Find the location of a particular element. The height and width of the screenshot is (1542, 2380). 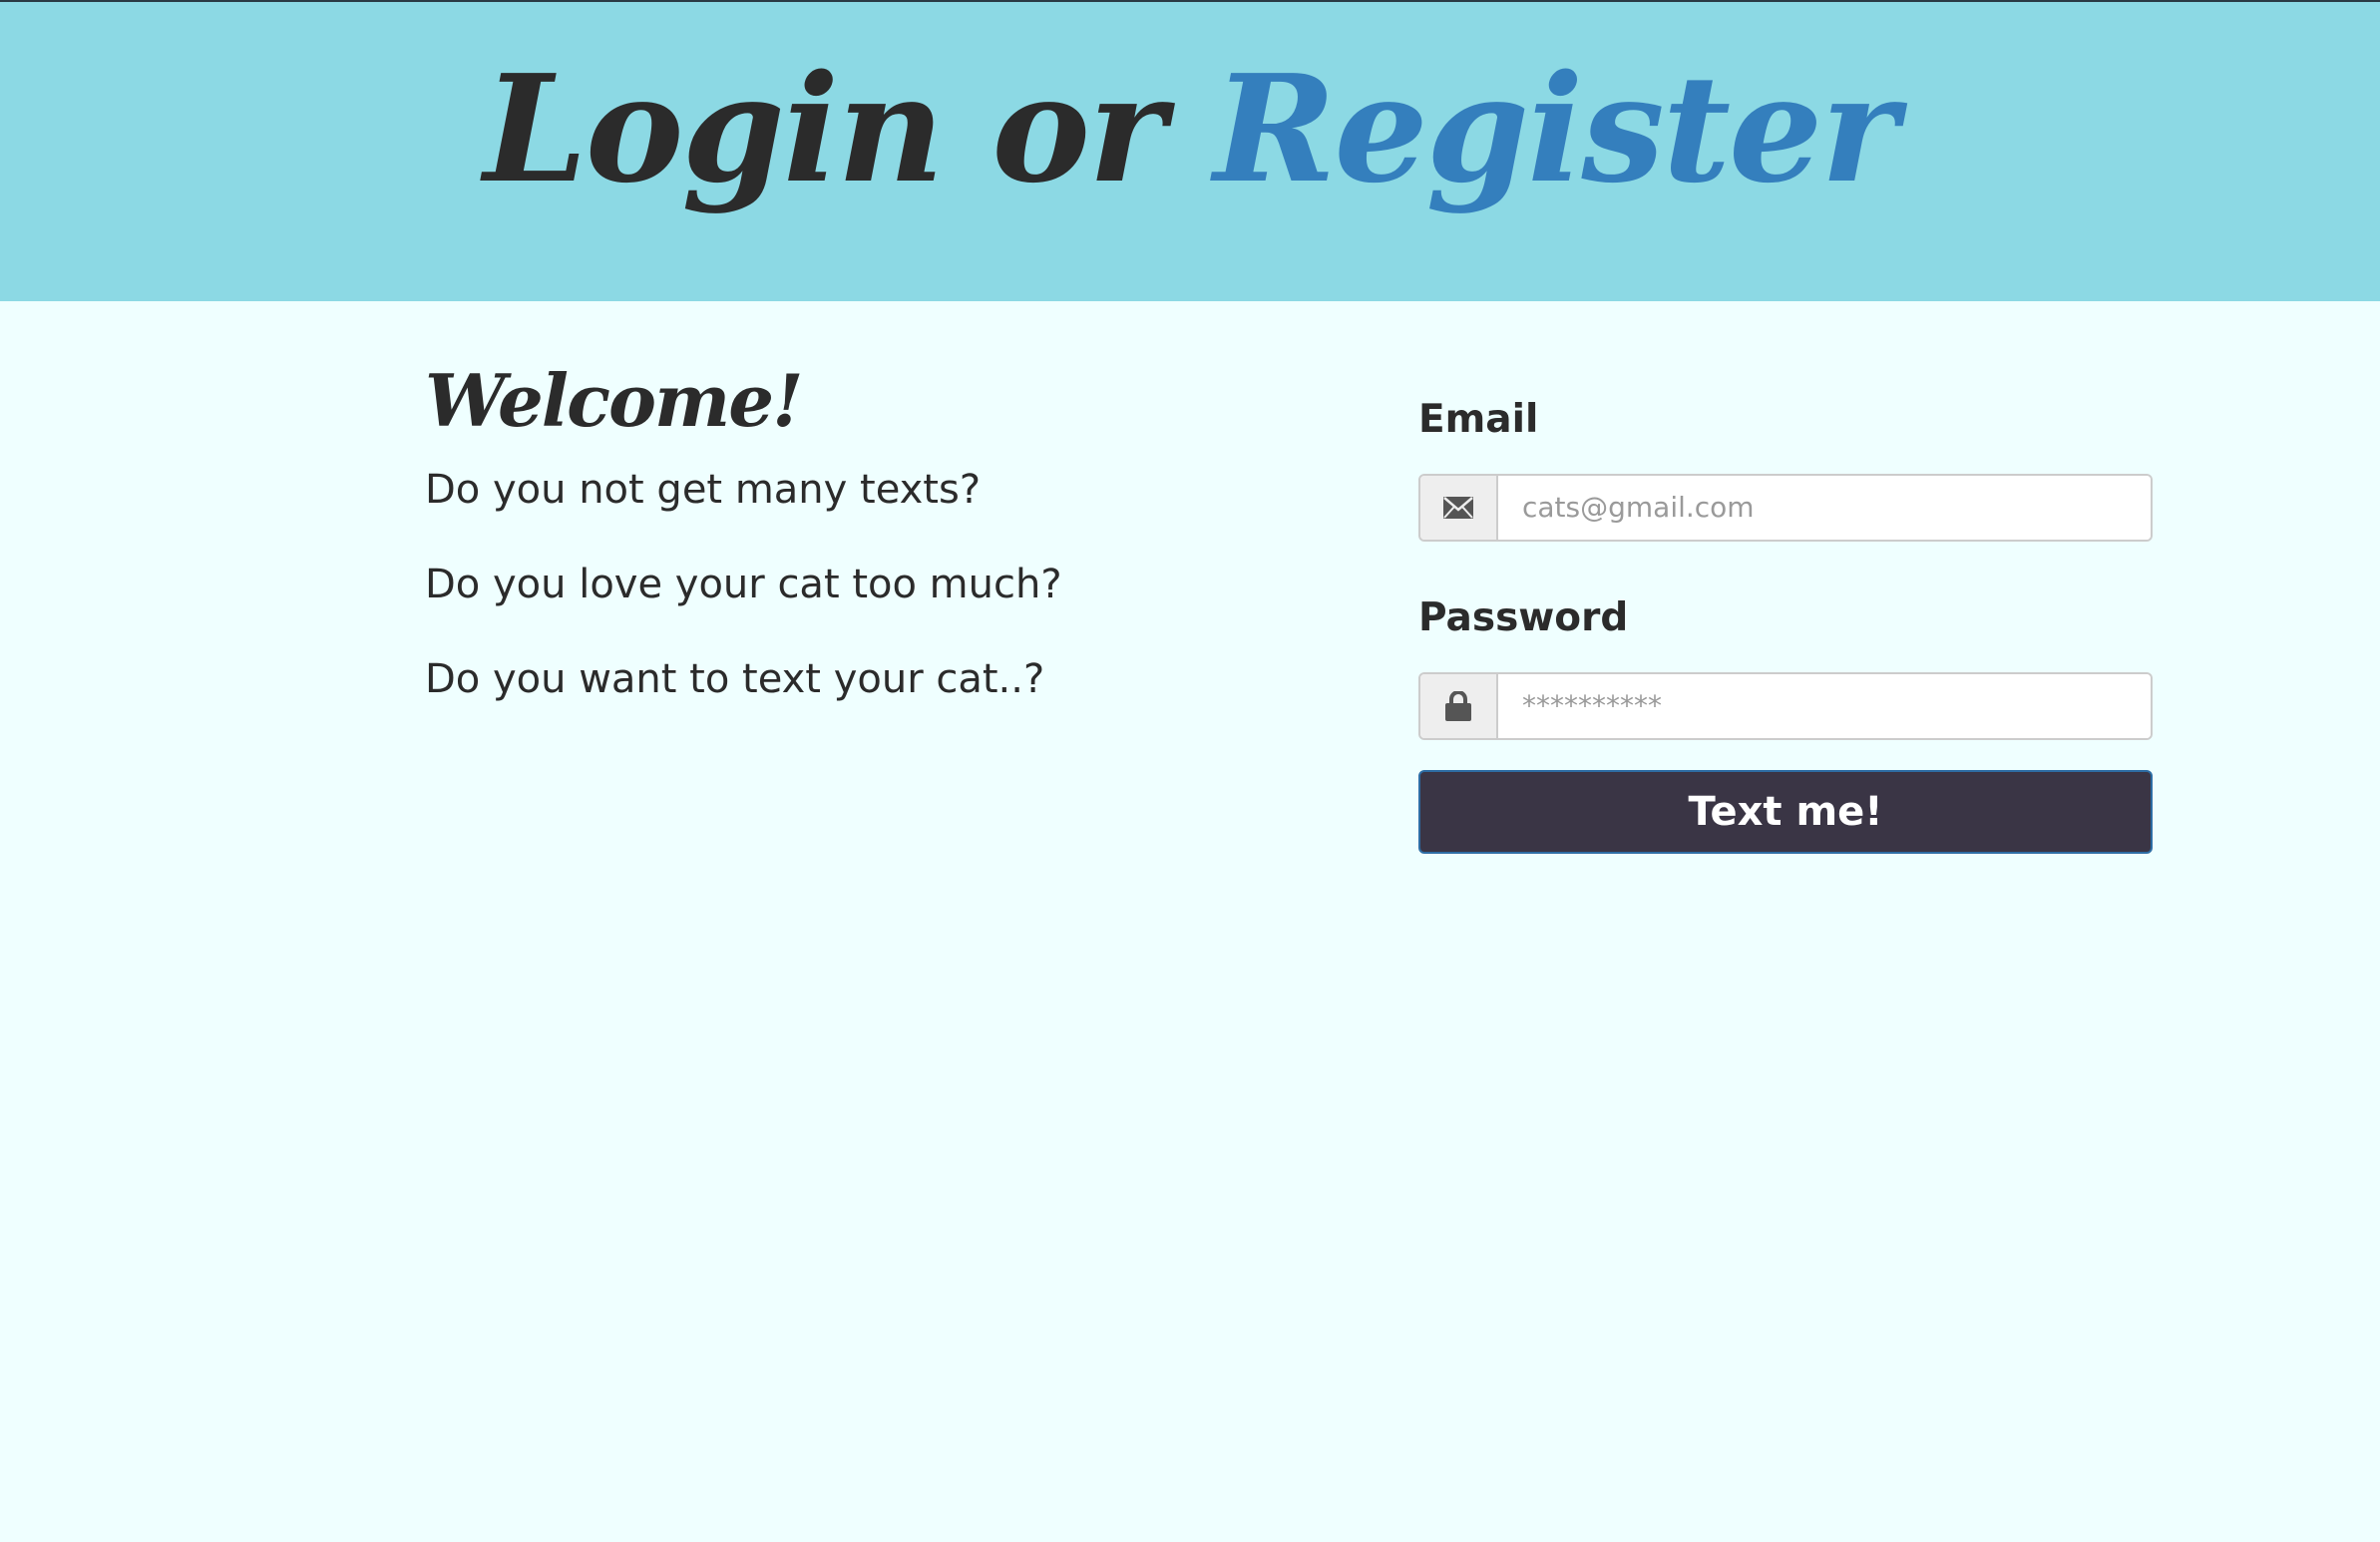

email-field is located at coordinates (1824, 507).